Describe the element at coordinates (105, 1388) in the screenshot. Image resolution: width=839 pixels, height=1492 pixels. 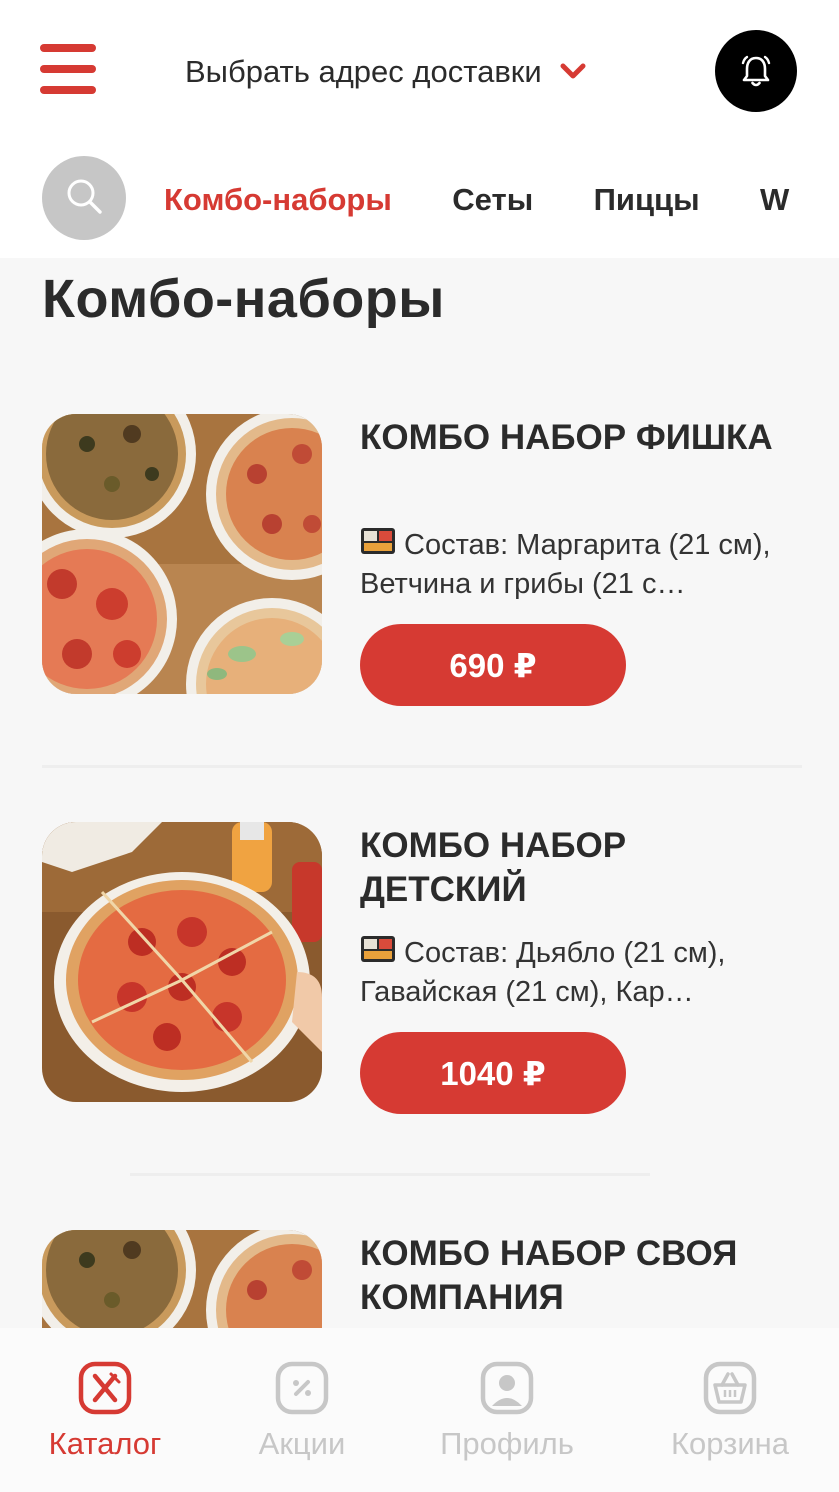
I see `catalog-icon` at that location.